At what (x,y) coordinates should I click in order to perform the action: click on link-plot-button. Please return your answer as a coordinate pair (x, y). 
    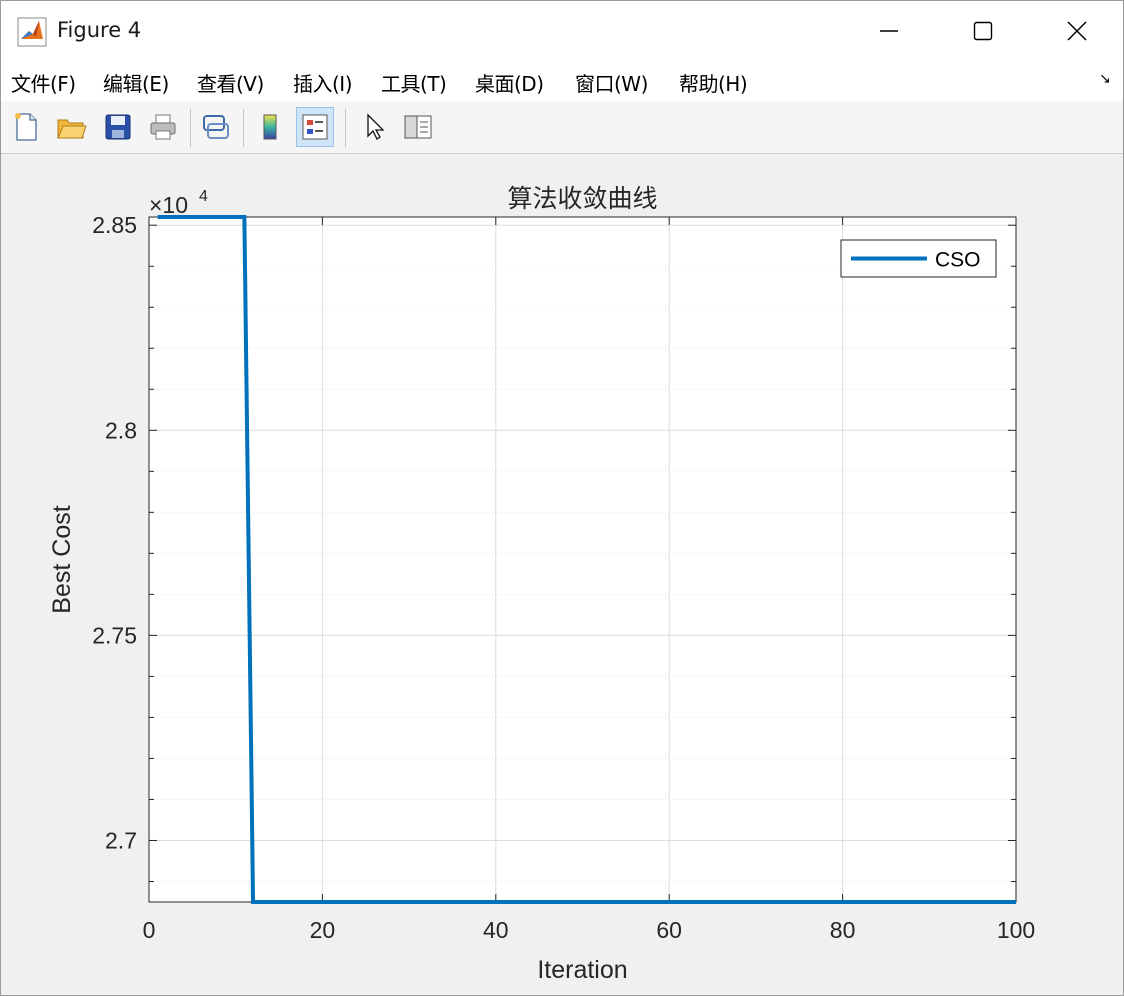
    Looking at the image, I should click on (216, 127).